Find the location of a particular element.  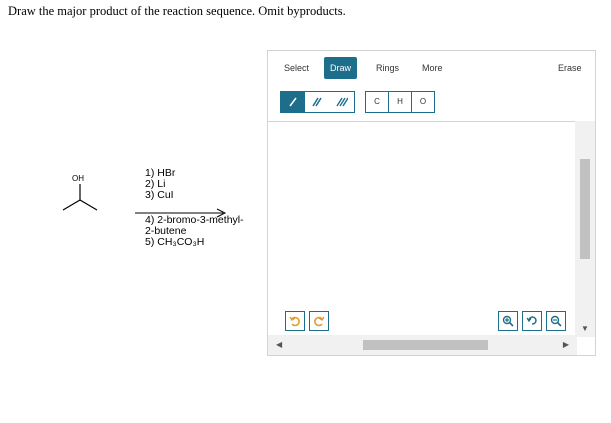

scroll-left-arrow-icon: ◀ is located at coordinates (279, 344).